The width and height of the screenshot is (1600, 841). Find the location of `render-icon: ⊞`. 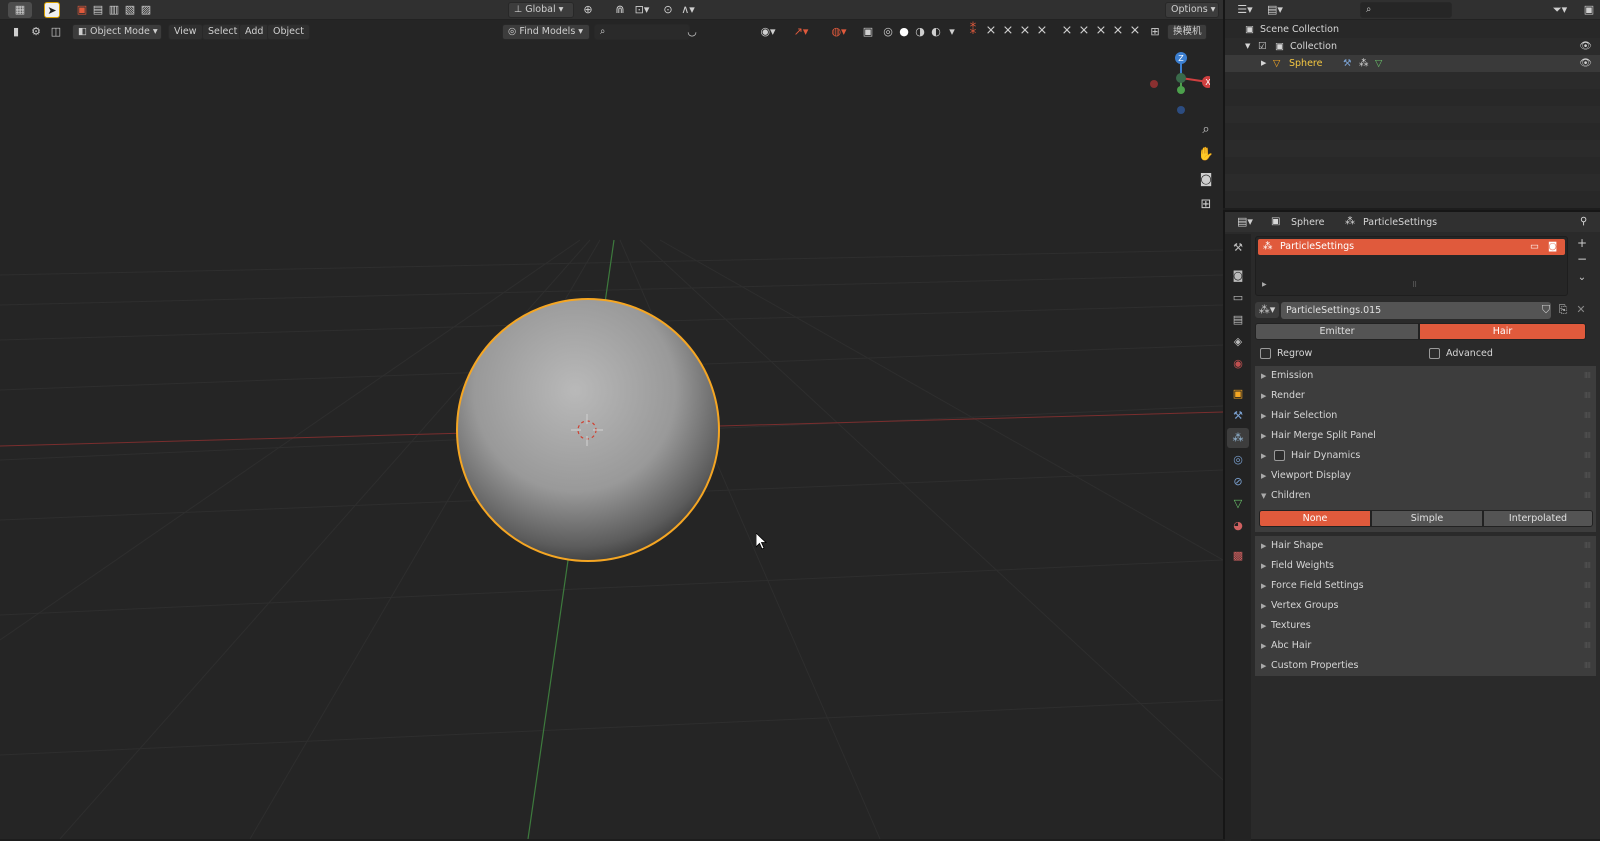

render-icon: ⊞ is located at coordinates (1155, 32).